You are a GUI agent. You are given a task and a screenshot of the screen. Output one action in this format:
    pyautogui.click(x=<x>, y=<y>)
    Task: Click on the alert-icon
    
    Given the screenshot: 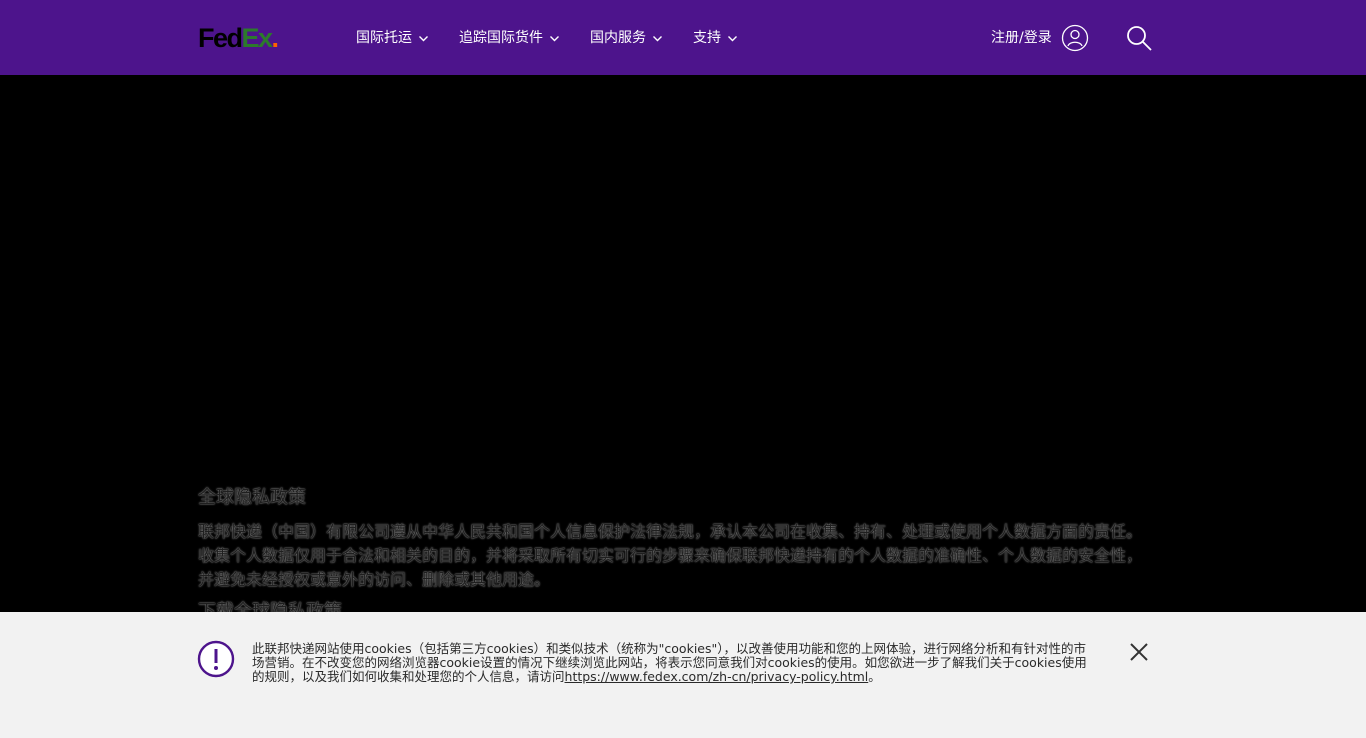 What is the action you would take?
    pyautogui.click(x=216, y=659)
    